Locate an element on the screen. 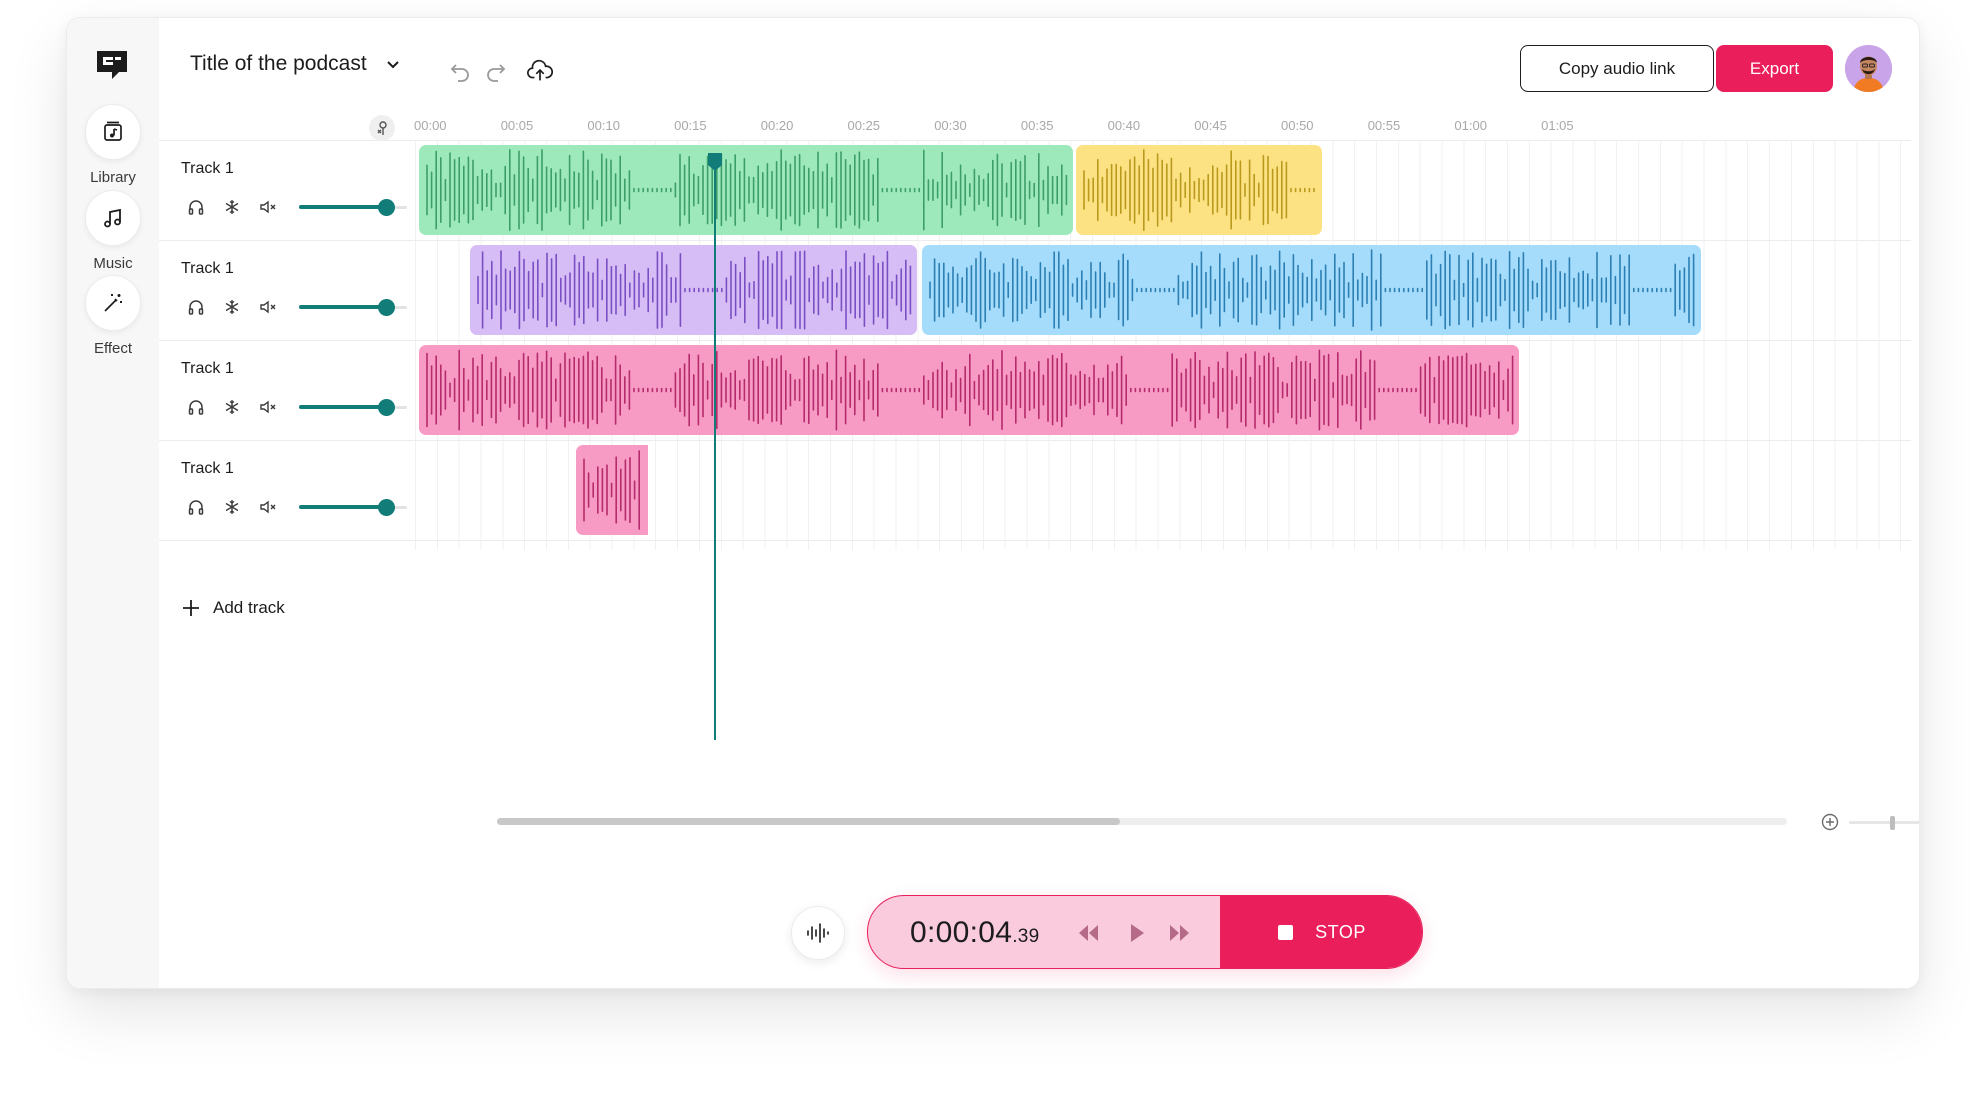 The image size is (1978, 1100). library-icon is located at coordinates (113, 131).